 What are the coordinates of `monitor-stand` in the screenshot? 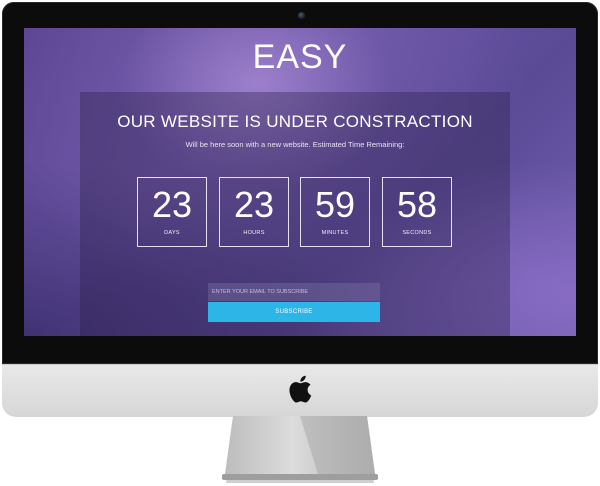 It's located at (300, 449).